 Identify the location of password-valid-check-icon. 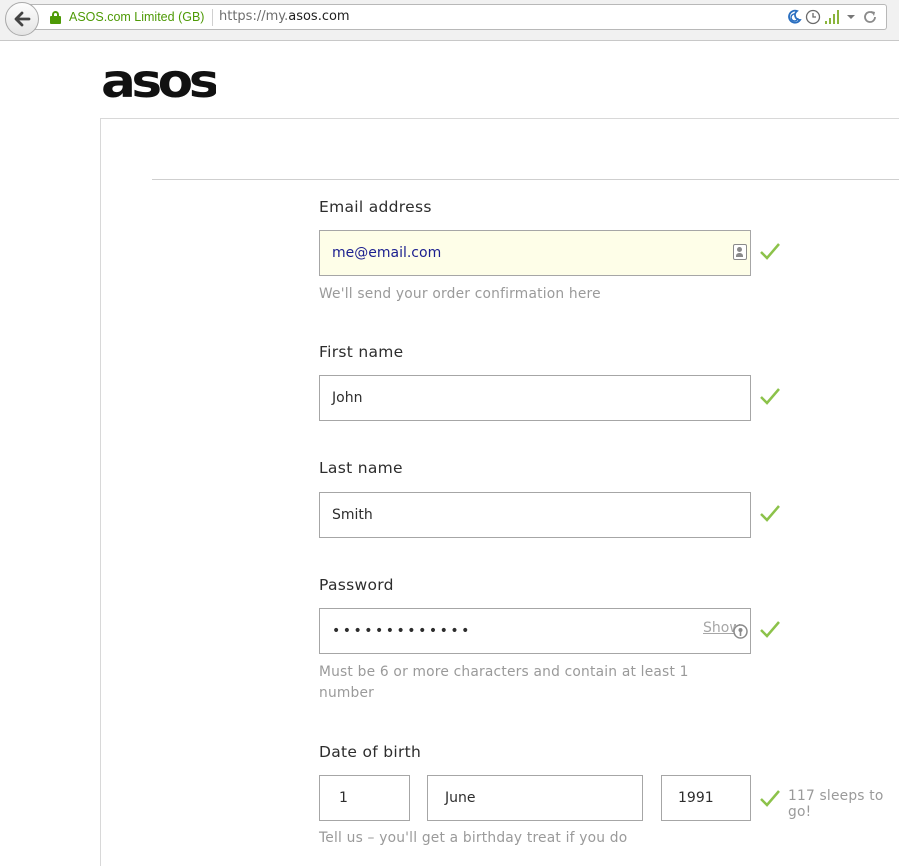
(770, 629).